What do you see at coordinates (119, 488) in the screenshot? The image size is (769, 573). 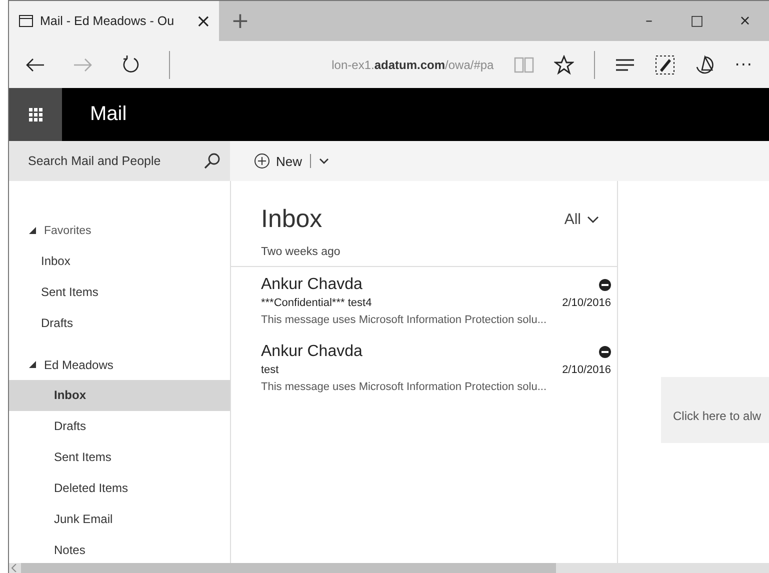 I see `folder-item: Deleted Items` at bounding box center [119, 488].